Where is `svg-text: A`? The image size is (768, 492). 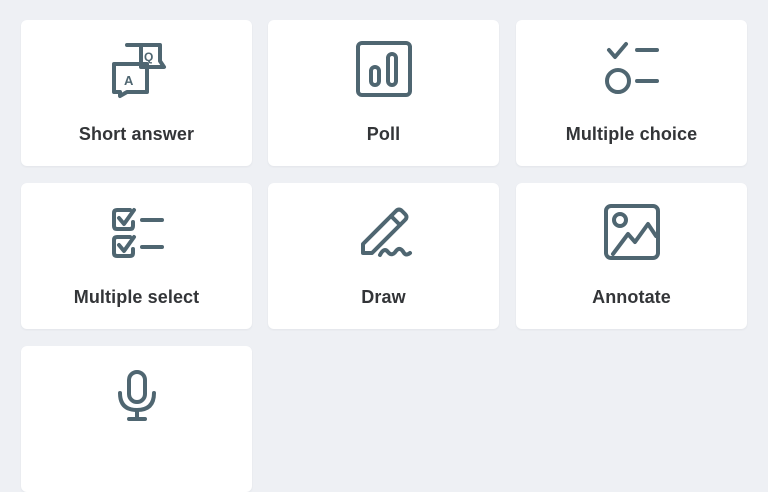 svg-text: A is located at coordinates (129, 80).